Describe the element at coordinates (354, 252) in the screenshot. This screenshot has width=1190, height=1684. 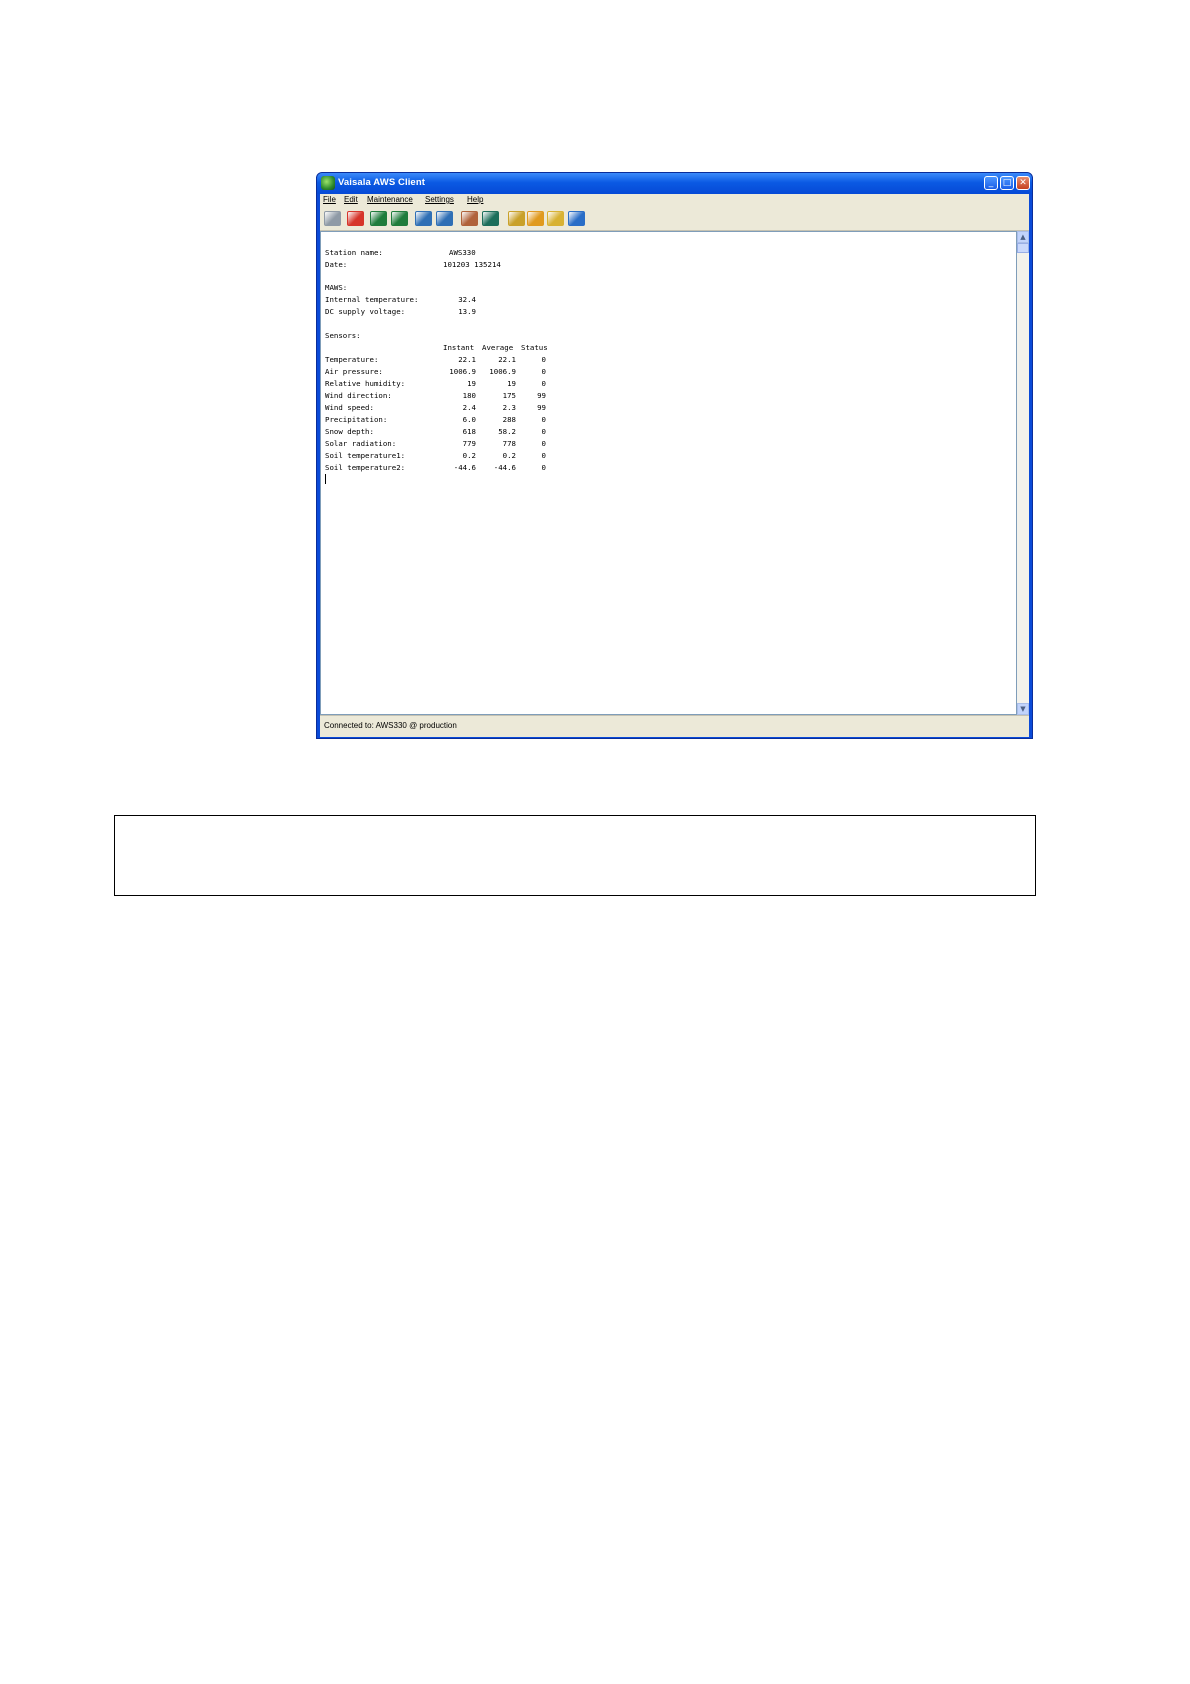
I see `station-name-label: Station name:` at that location.